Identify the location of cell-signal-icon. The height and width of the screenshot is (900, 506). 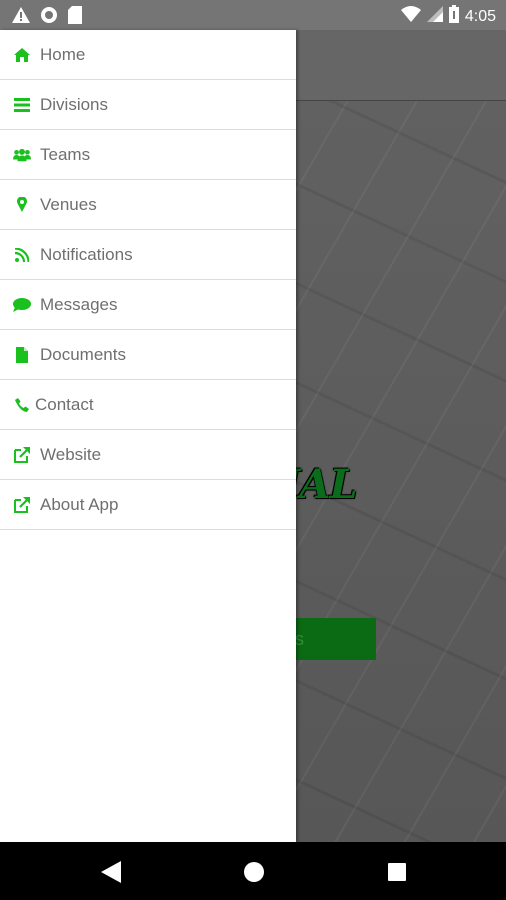
(434, 16).